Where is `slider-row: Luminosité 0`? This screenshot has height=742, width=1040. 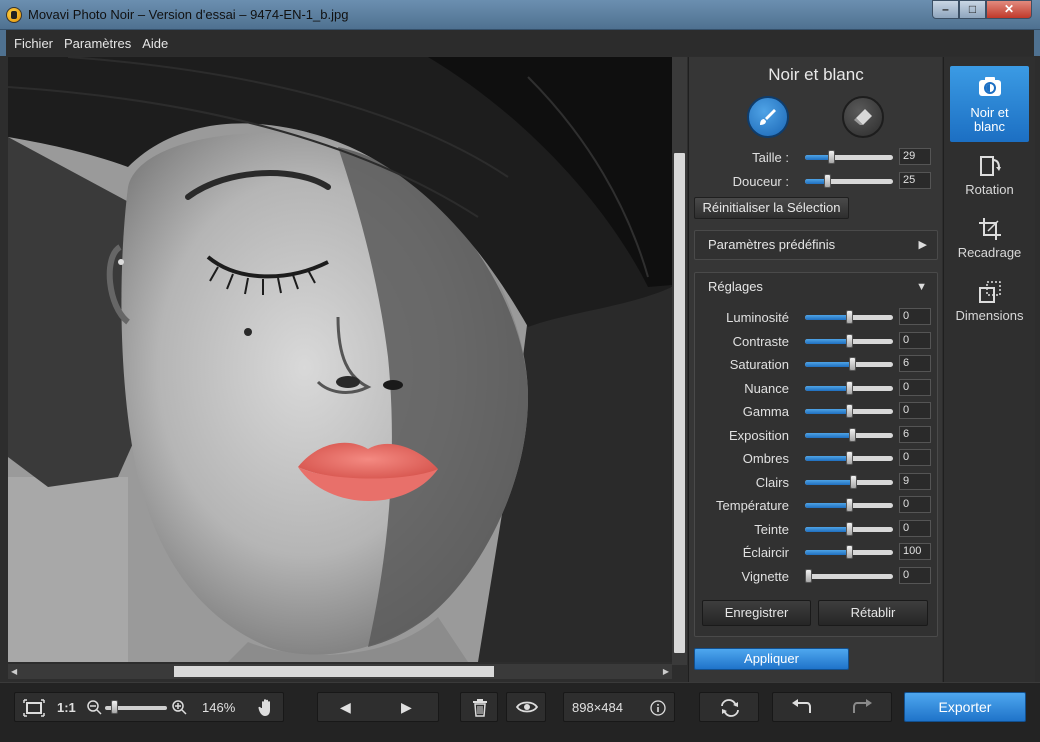 slider-row: Luminosité 0 is located at coordinates (816, 318).